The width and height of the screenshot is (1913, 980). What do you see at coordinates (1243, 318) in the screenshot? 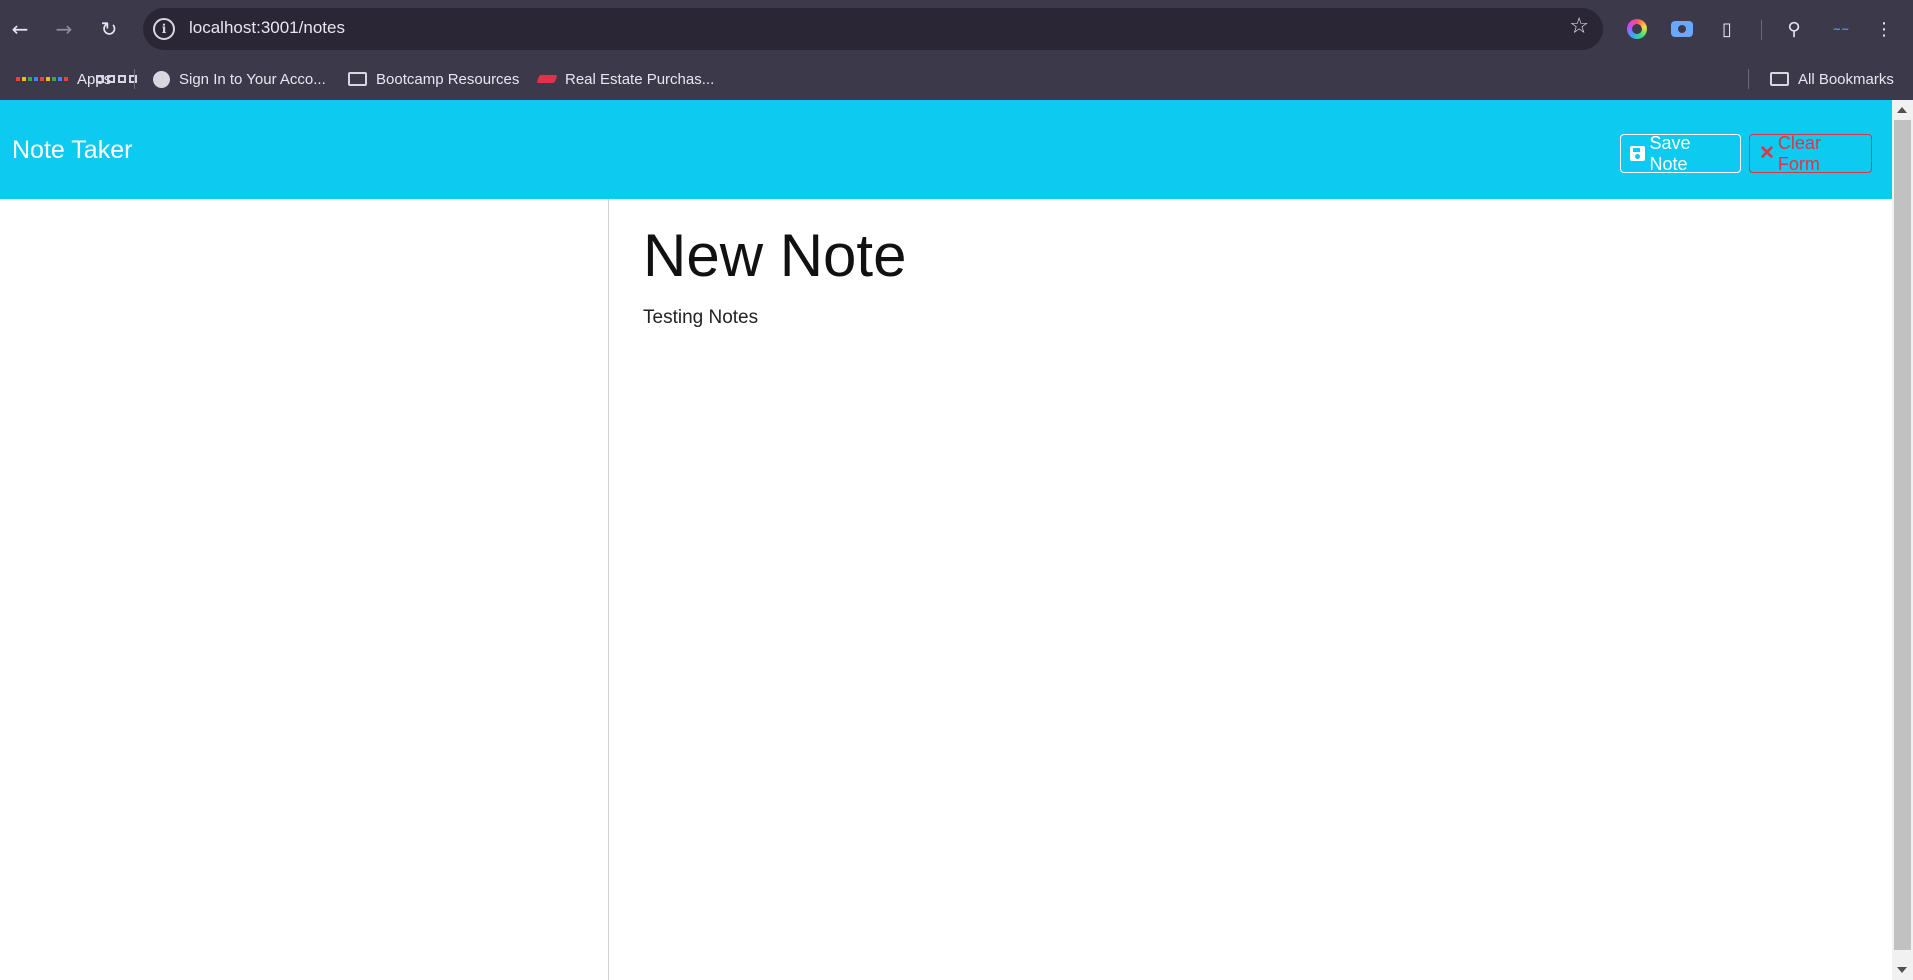
I see `note-text-input` at bounding box center [1243, 318].